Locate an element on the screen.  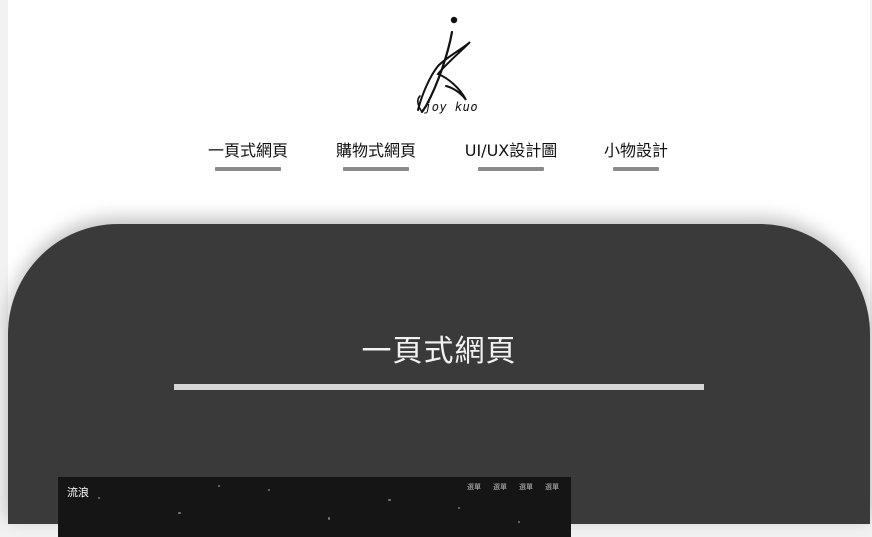
nav-item-uiux: UI/UX設計圖 is located at coordinates (511, 155).